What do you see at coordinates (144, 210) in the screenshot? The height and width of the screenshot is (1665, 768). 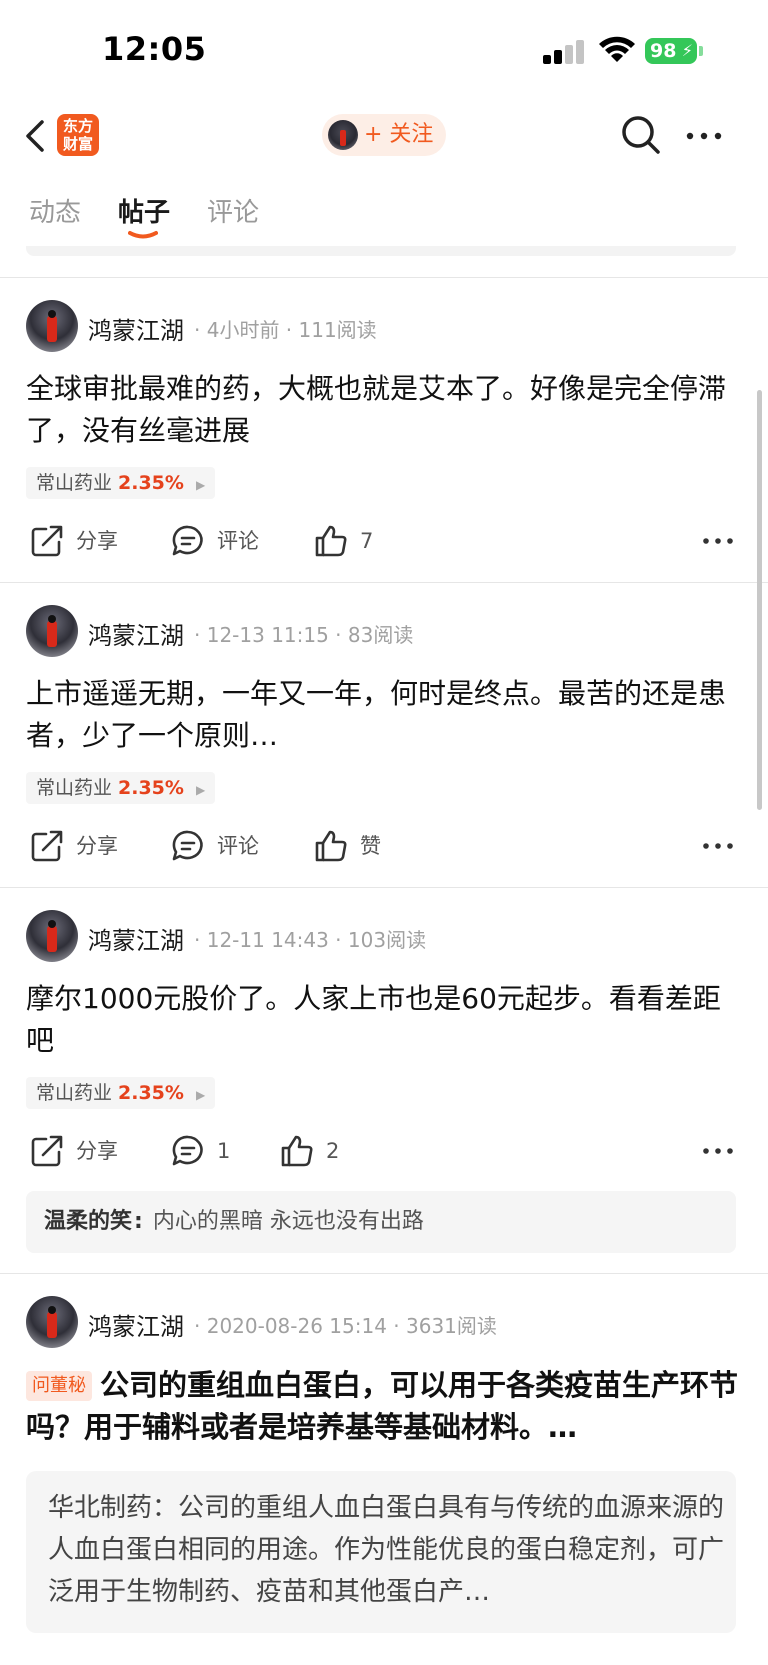 I see `tab-posts: 帖子` at bounding box center [144, 210].